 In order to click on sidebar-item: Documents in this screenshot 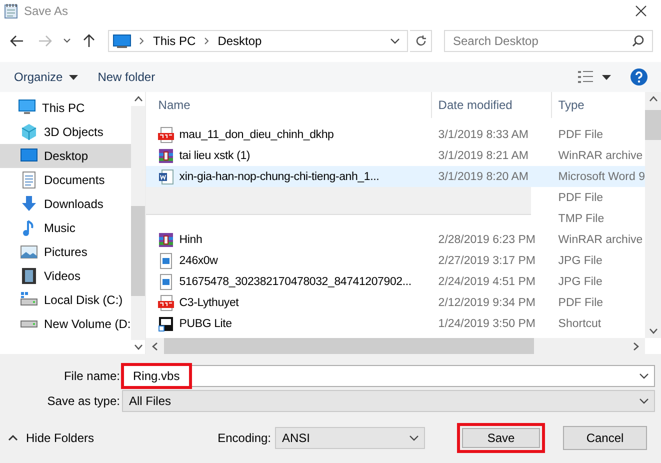, I will do `click(66, 180)`.